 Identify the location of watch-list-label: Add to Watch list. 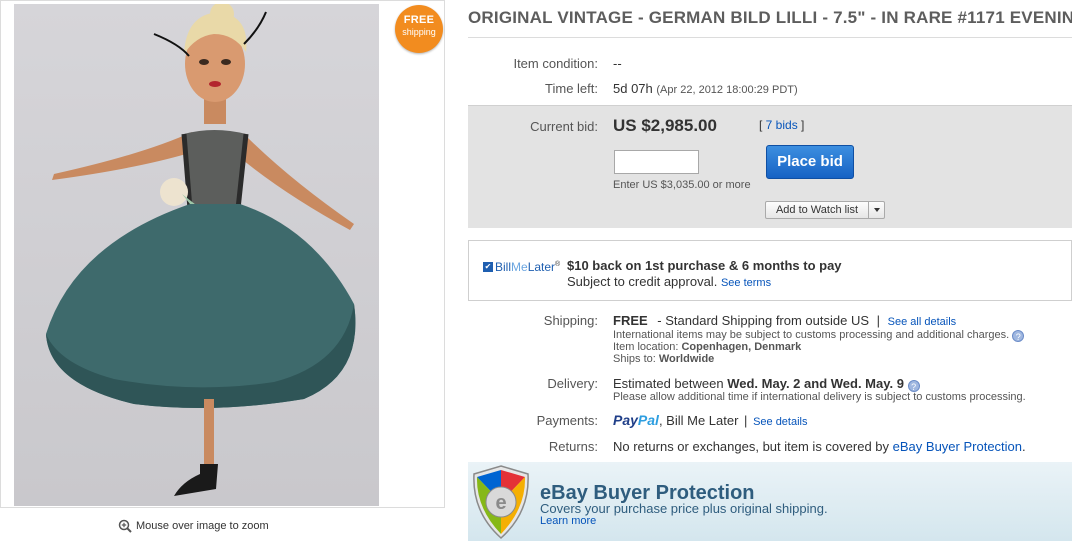
(817, 210).